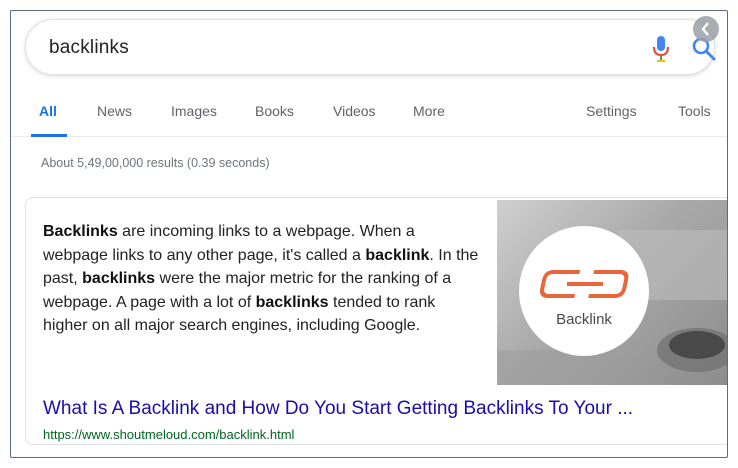 The width and height of the screenshot is (738, 468). I want to click on tab-videos: Videos, so click(354, 111).